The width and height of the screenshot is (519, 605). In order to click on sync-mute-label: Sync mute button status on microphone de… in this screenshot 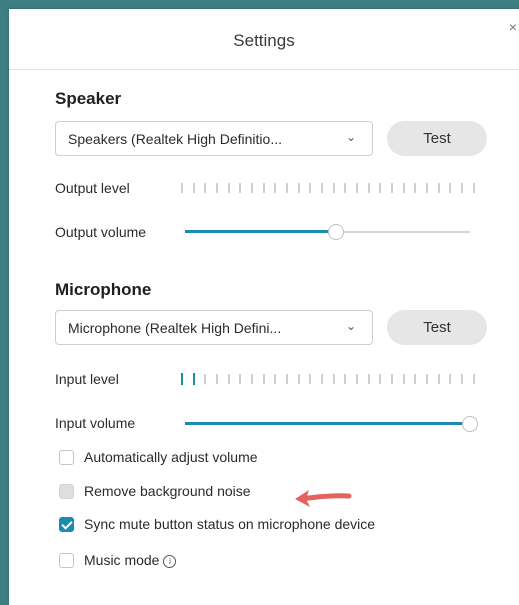, I will do `click(230, 524)`.